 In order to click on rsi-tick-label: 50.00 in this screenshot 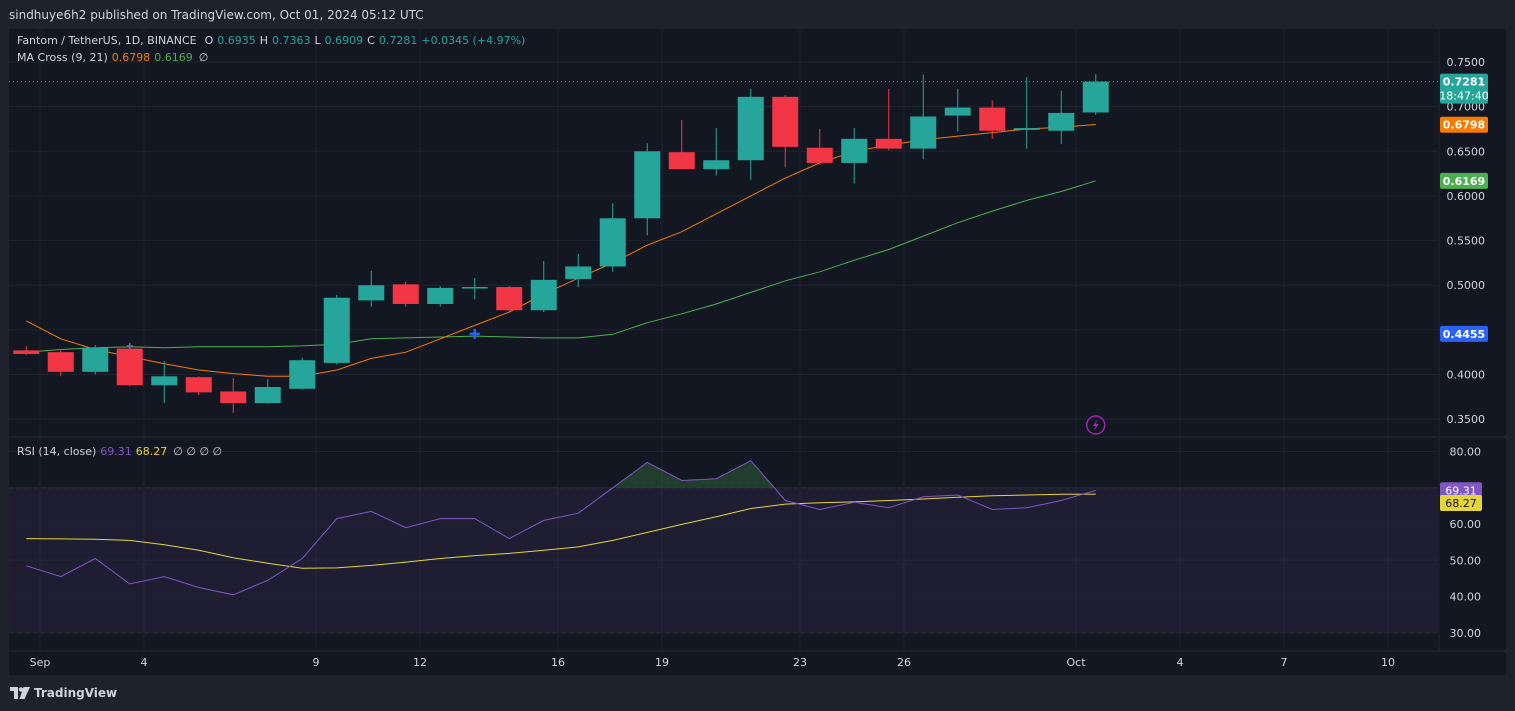, I will do `click(1466, 560)`.